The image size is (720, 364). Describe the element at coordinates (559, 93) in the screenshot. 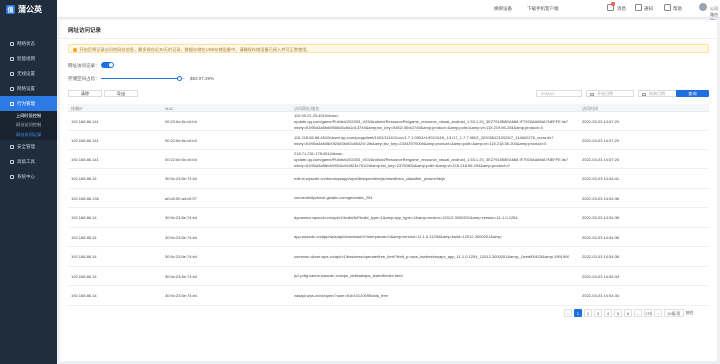

I see `ip-mac-filter-input: IP/MAC` at that location.